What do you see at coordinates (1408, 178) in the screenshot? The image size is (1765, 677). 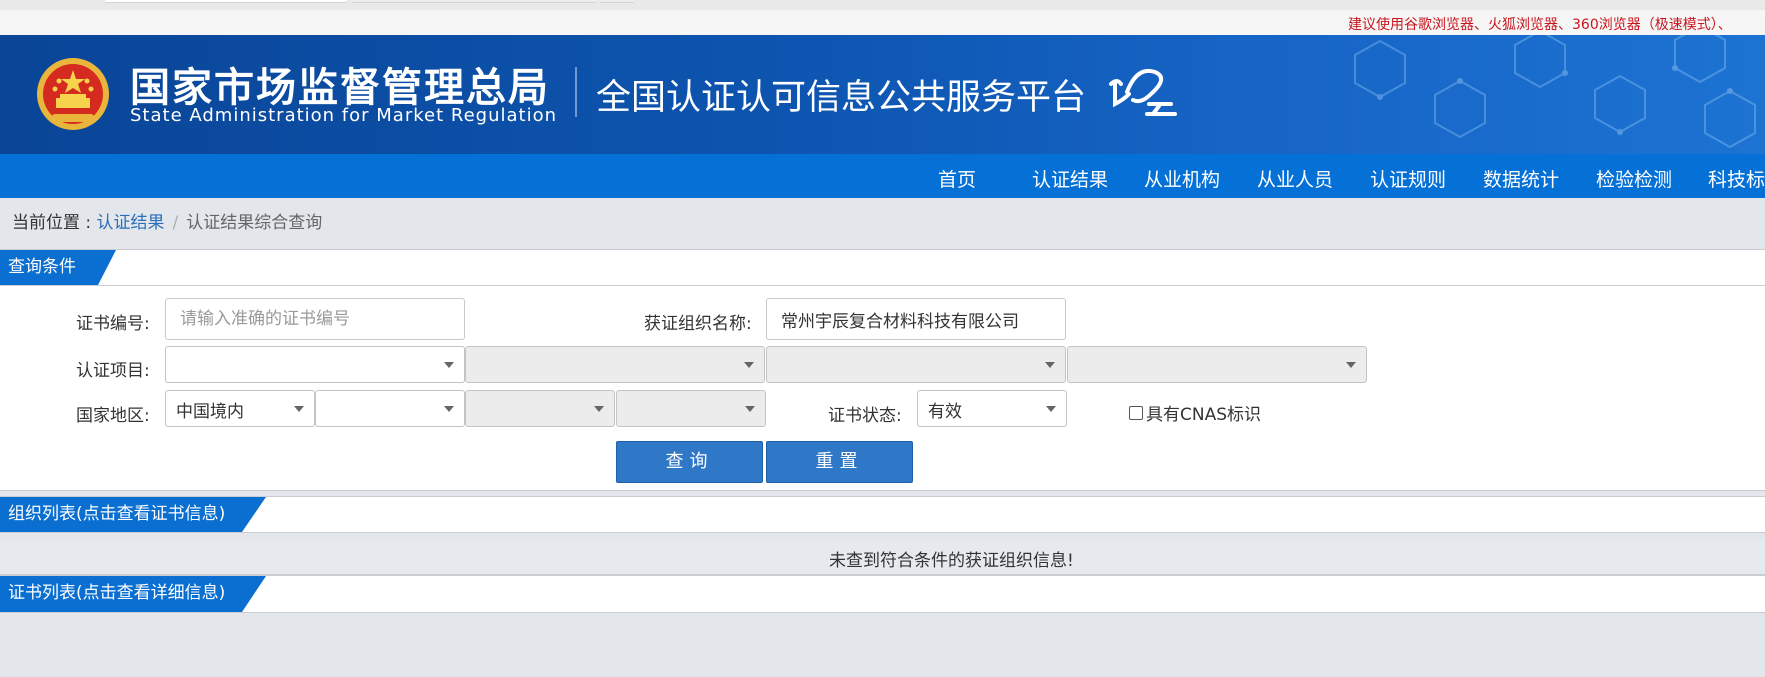 I see `nav-item-cert-rules: 认证规则` at bounding box center [1408, 178].